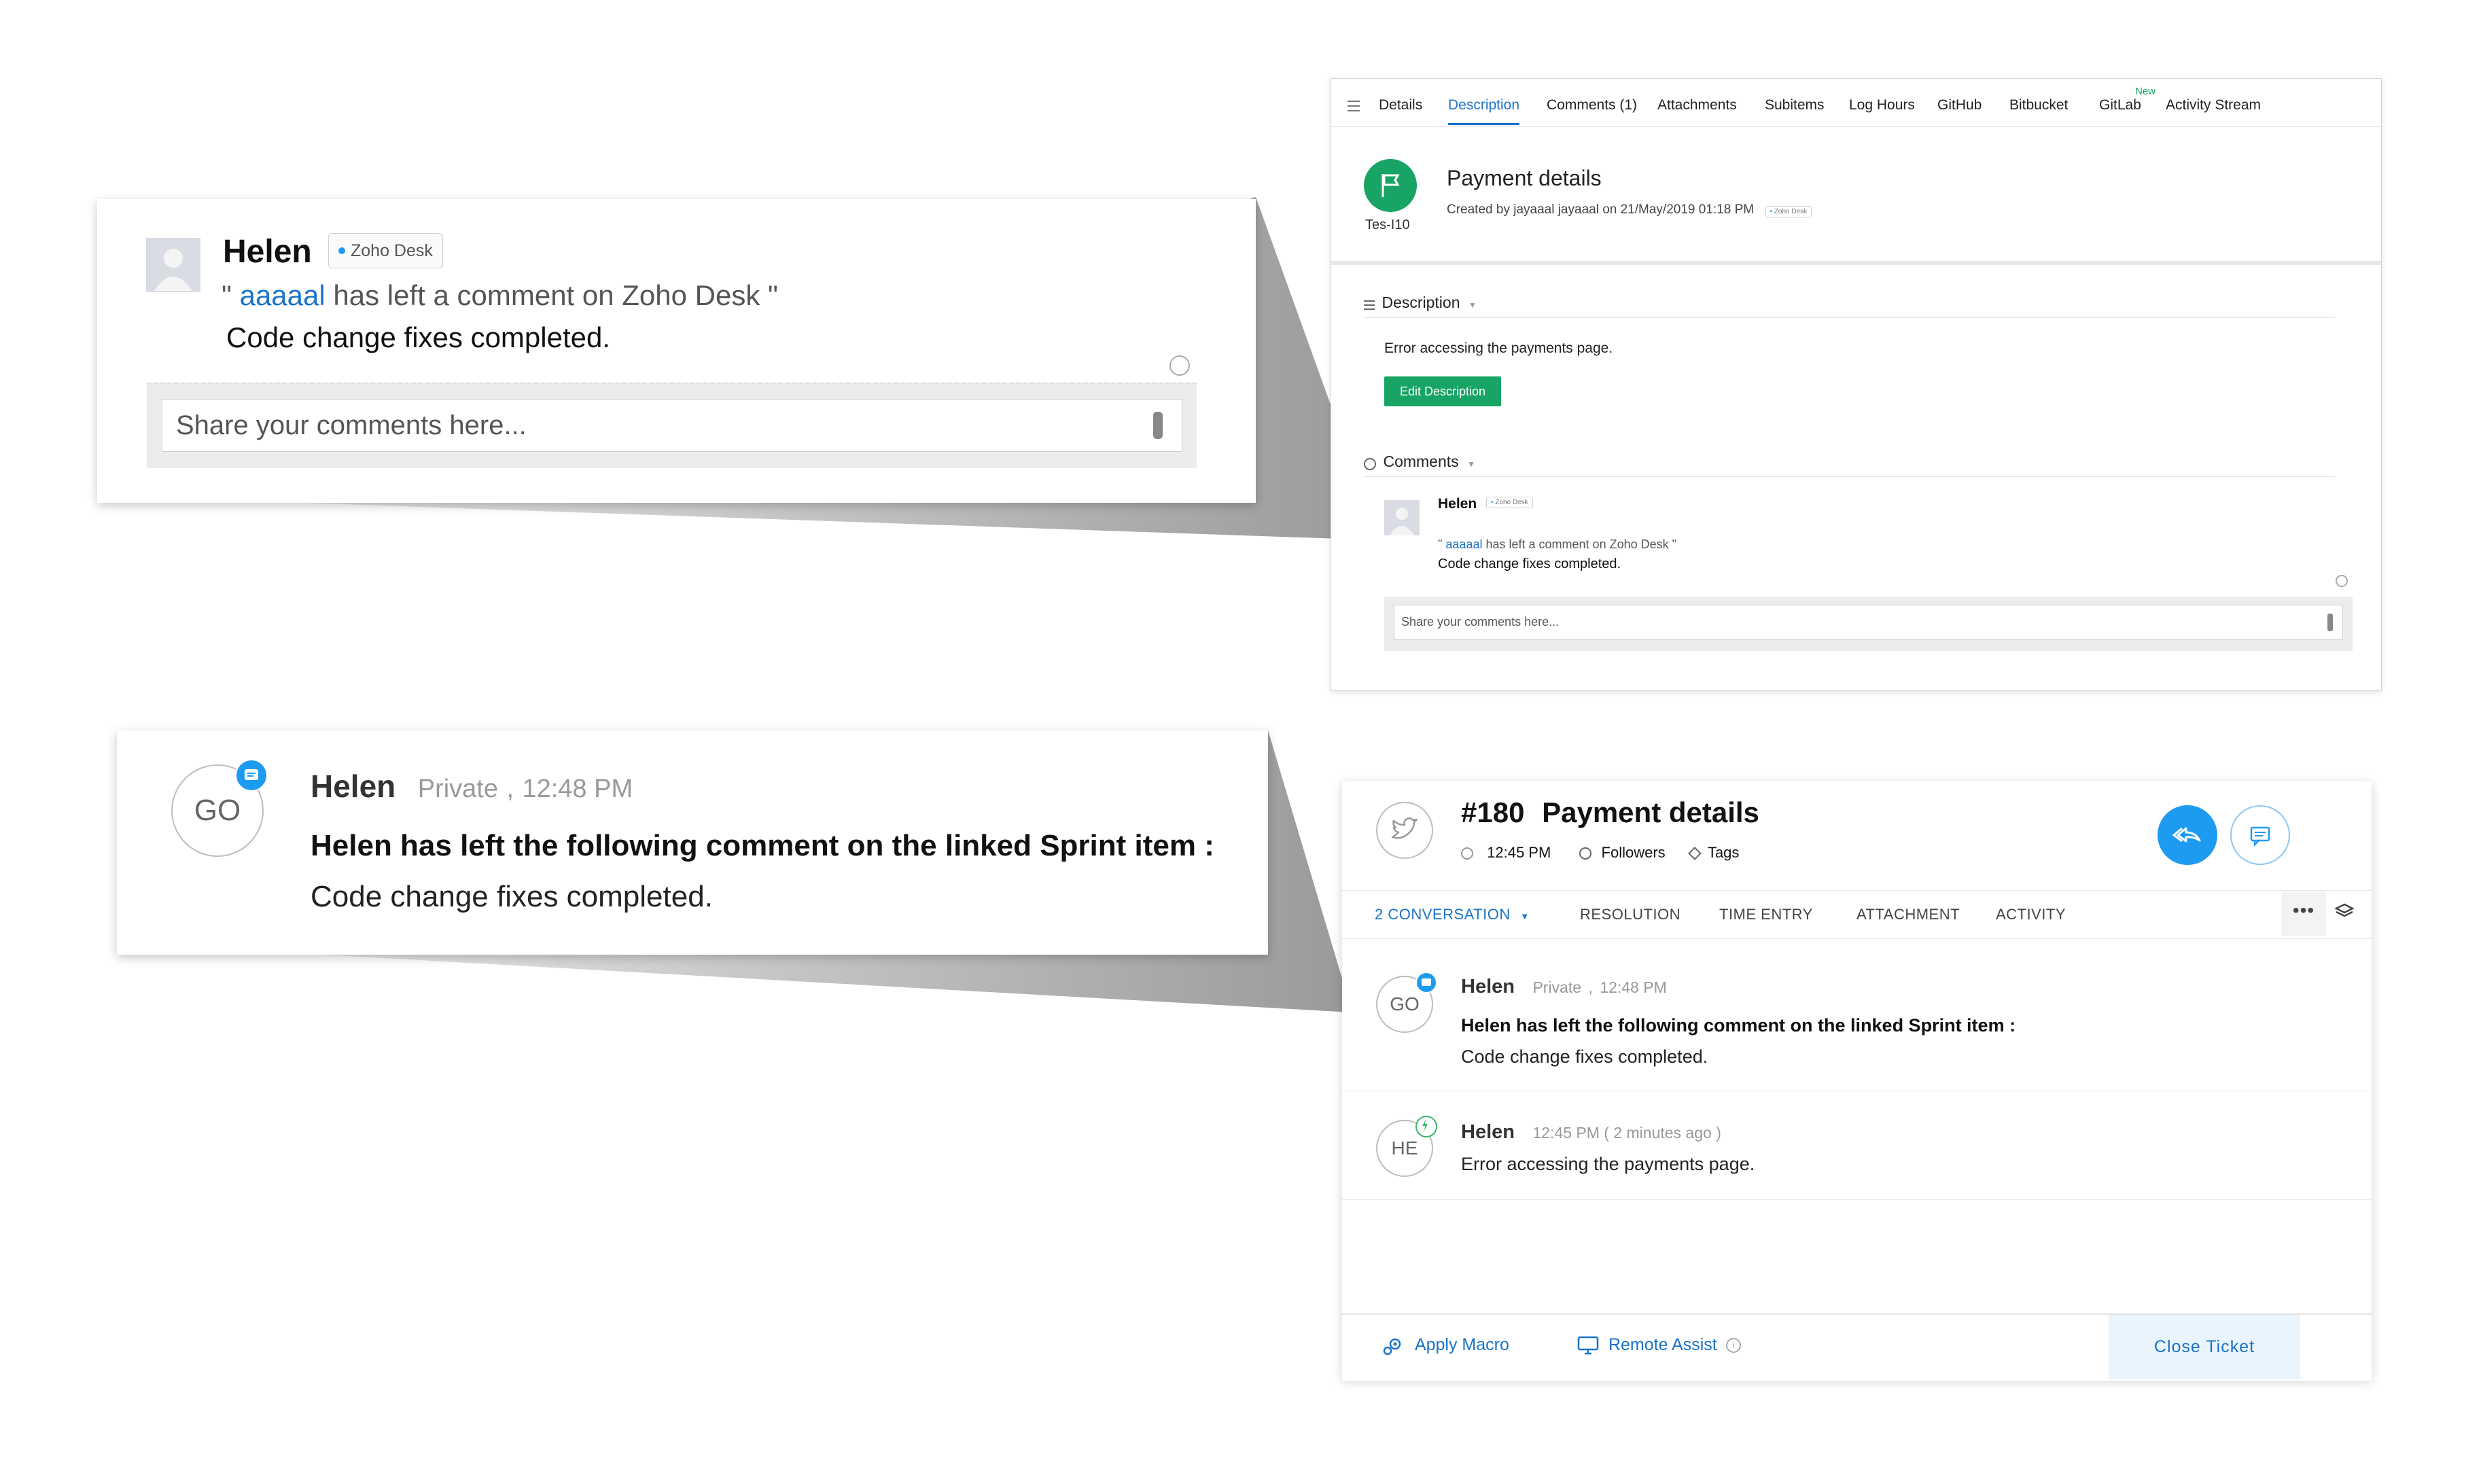 This screenshot has width=2481, height=1484. Describe the element at coordinates (1850, 306) in the screenshot. I see `description-section-header: Description ▼` at that location.